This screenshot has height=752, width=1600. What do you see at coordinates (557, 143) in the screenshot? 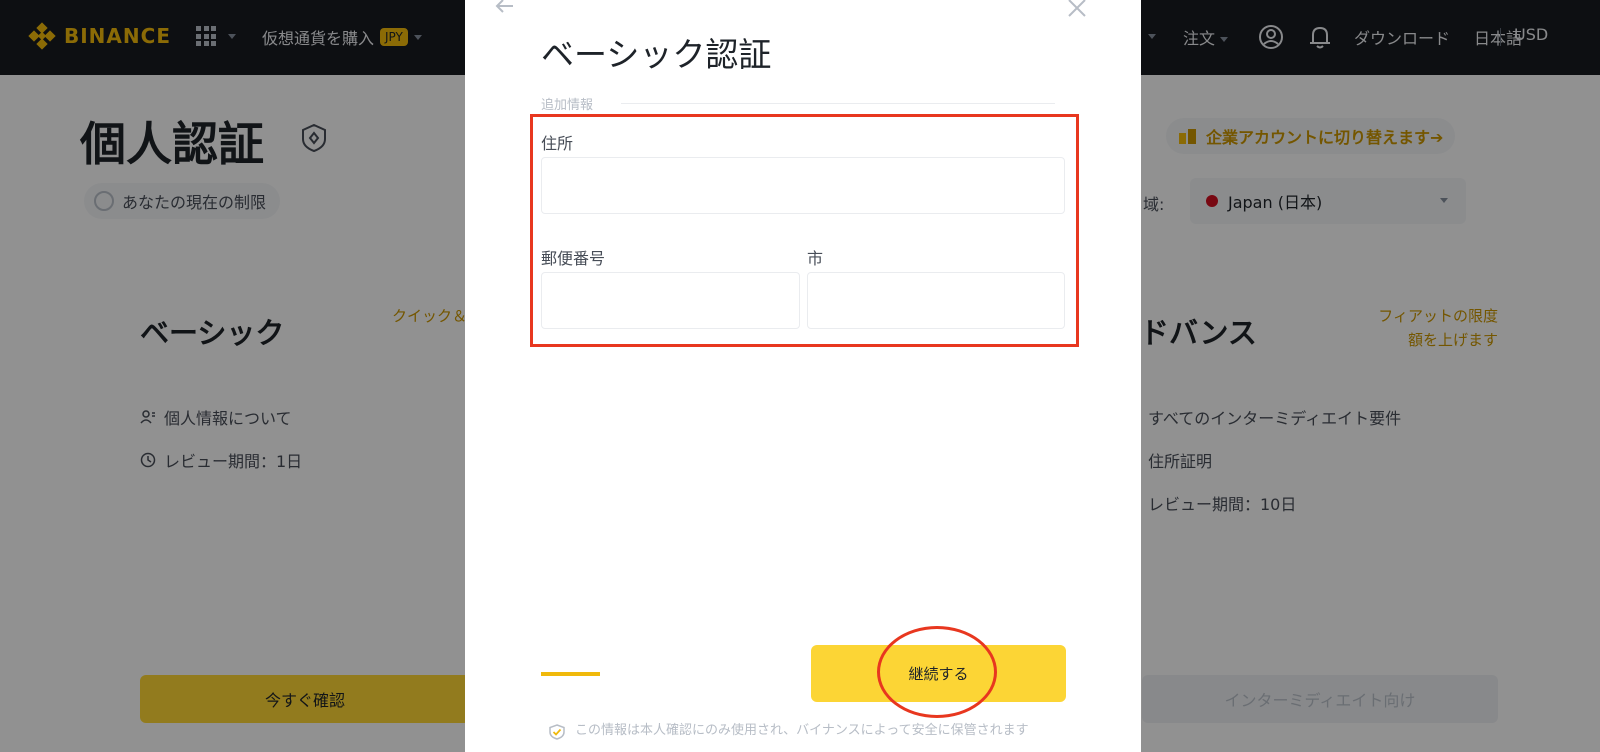
I see `address-label: 住所` at bounding box center [557, 143].